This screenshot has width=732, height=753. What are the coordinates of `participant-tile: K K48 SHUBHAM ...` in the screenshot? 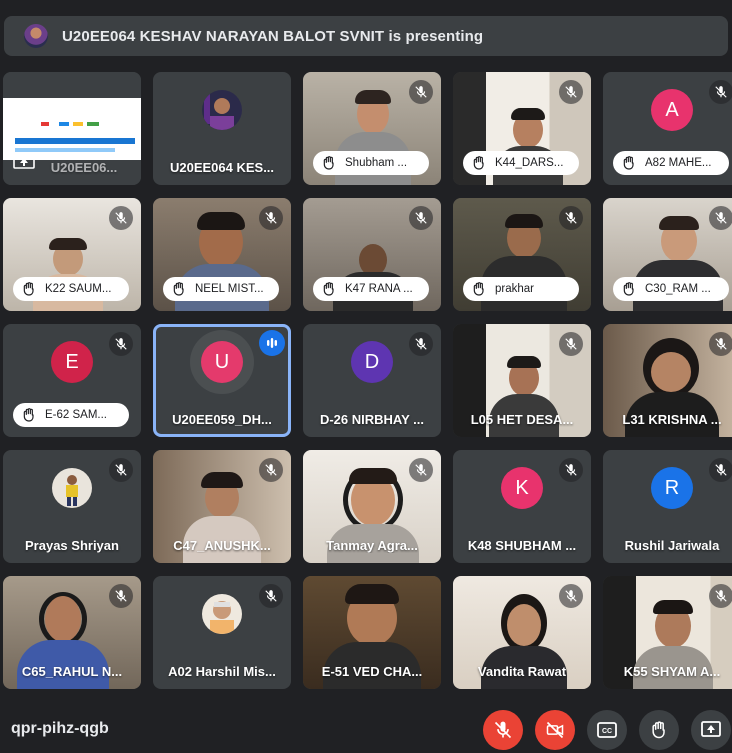 It's located at (522, 506).